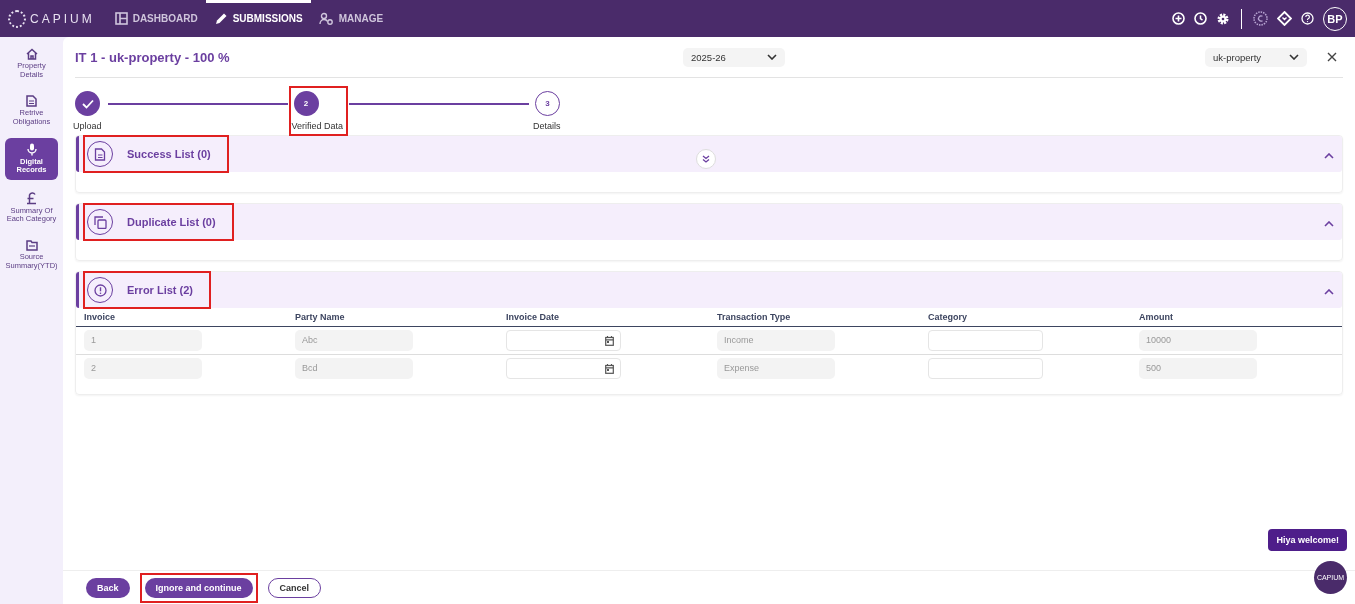 This screenshot has height=604, width=1355. Describe the element at coordinates (1236, 317) in the screenshot. I see `column-header: Amount` at that location.